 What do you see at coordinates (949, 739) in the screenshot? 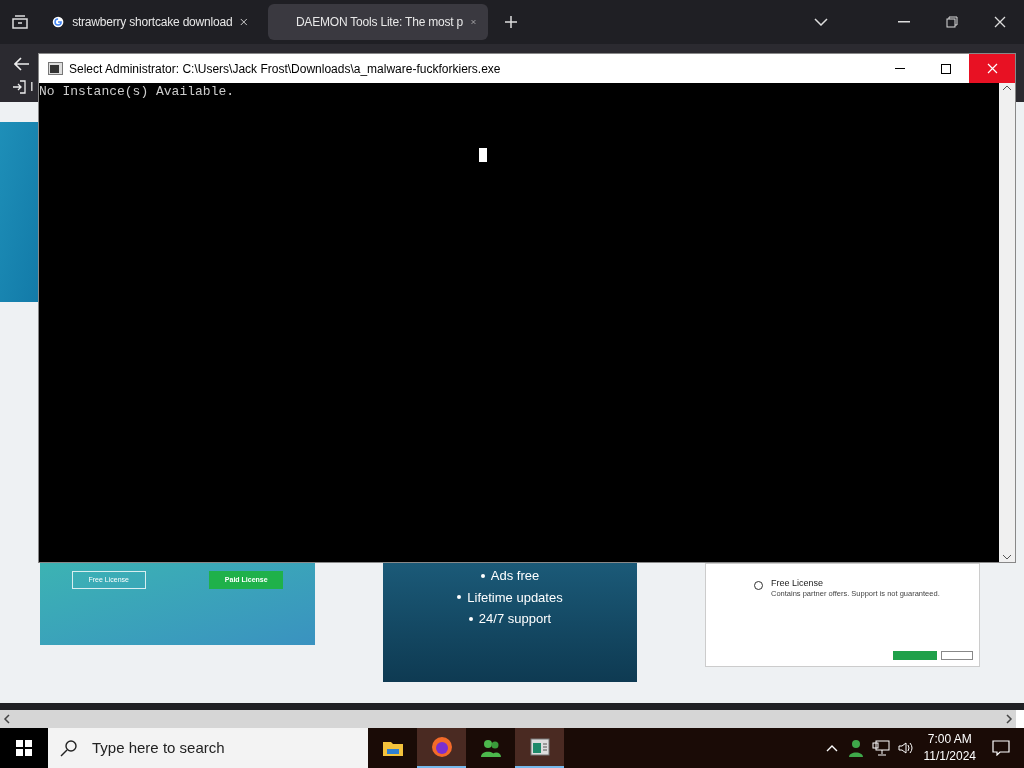
I see `clock-time: 7:00 AM` at bounding box center [949, 739].